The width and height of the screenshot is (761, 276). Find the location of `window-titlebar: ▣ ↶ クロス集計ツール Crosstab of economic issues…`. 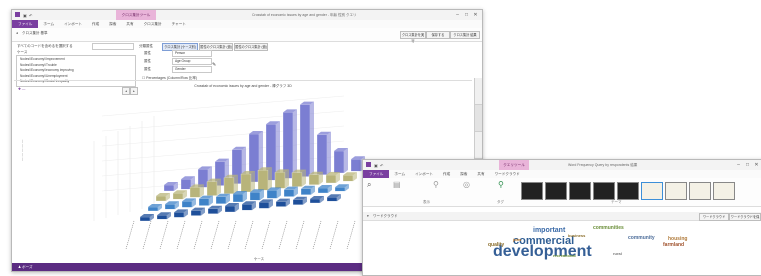

window-titlebar: ▣ ↶ クロス集計ツール Crosstab of economic issues… is located at coordinates (247, 15).